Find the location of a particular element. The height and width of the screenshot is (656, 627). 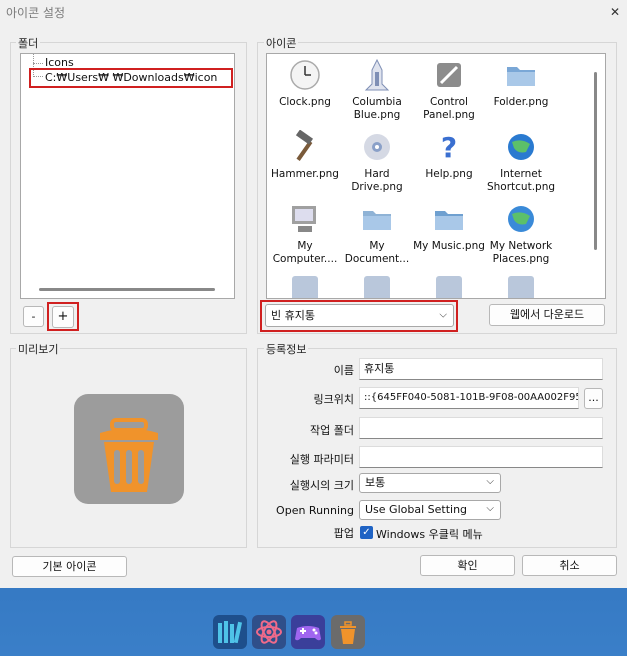

workdir-label: 작업 폴더 is located at coordinates (332, 430).